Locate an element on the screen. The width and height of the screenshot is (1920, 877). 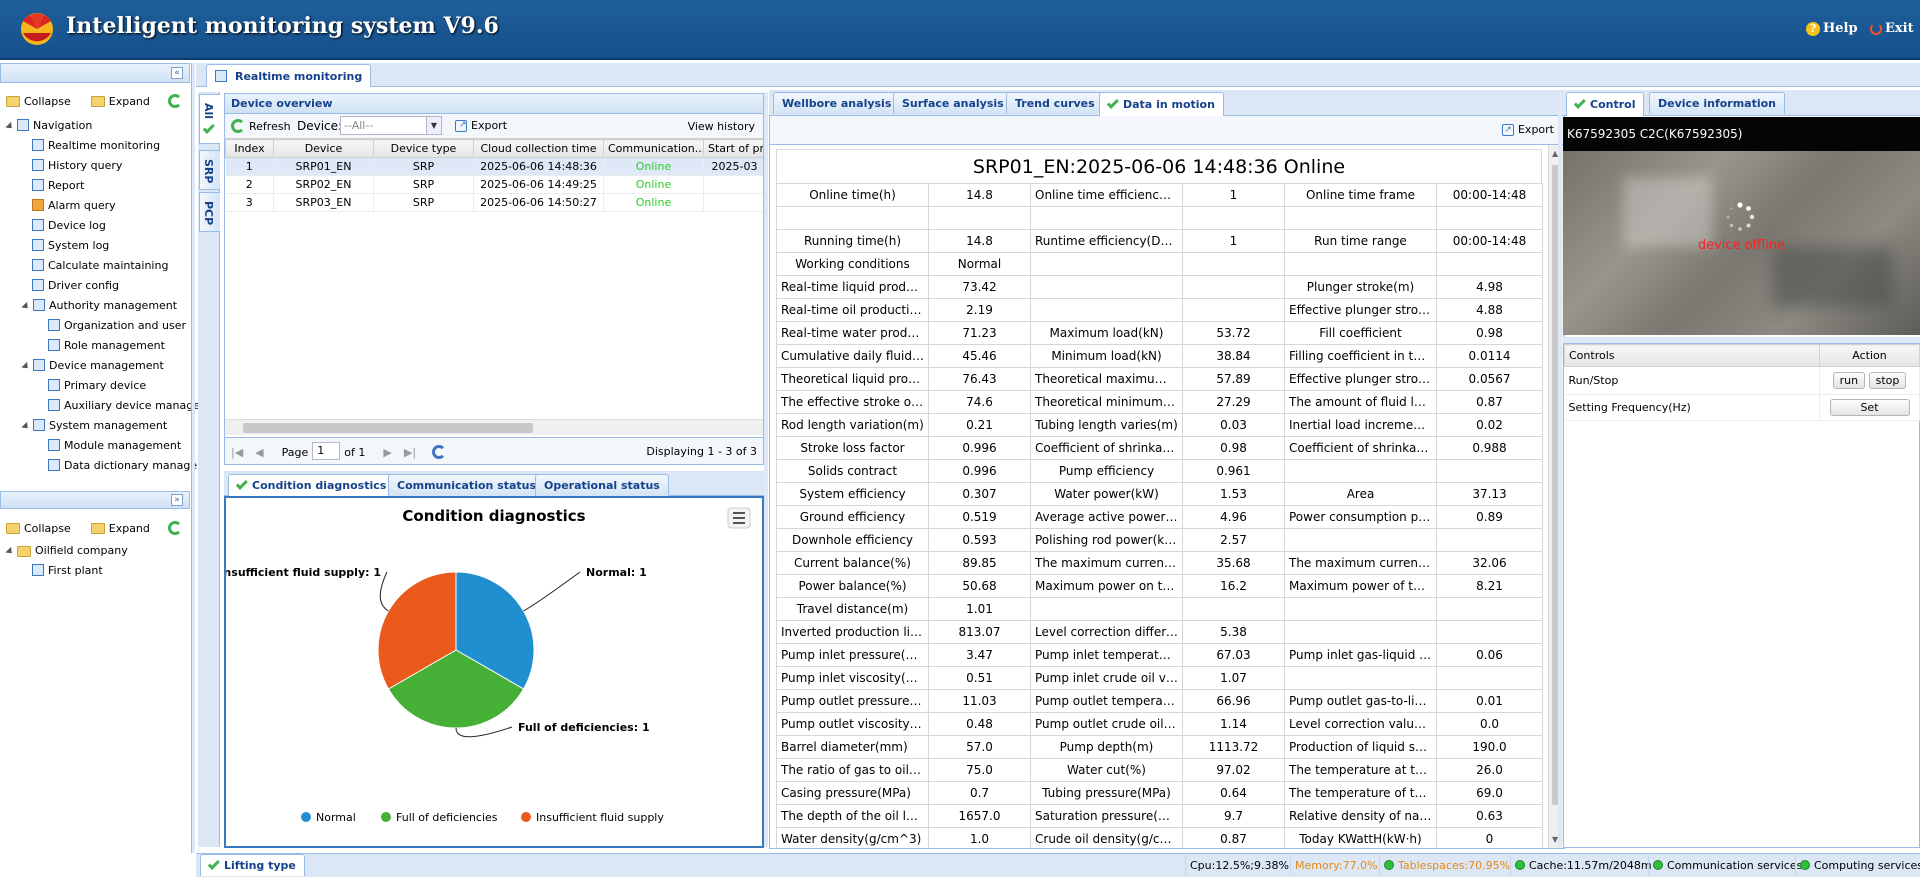
table-row: 3 SRP03_EN SRP 2025-06-06 14:50:27 Online is located at coordinates (494, 202).